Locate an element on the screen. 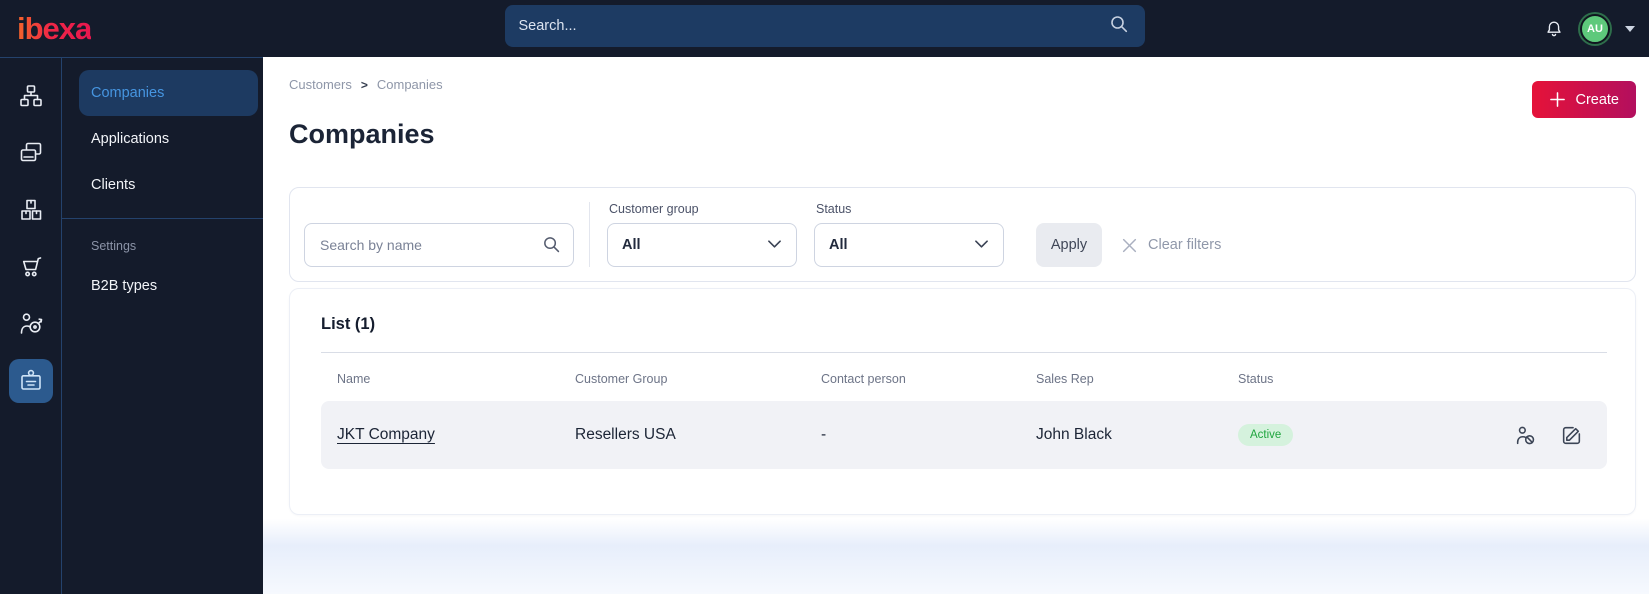  edit-icon is located at coordinates (1571, 435).